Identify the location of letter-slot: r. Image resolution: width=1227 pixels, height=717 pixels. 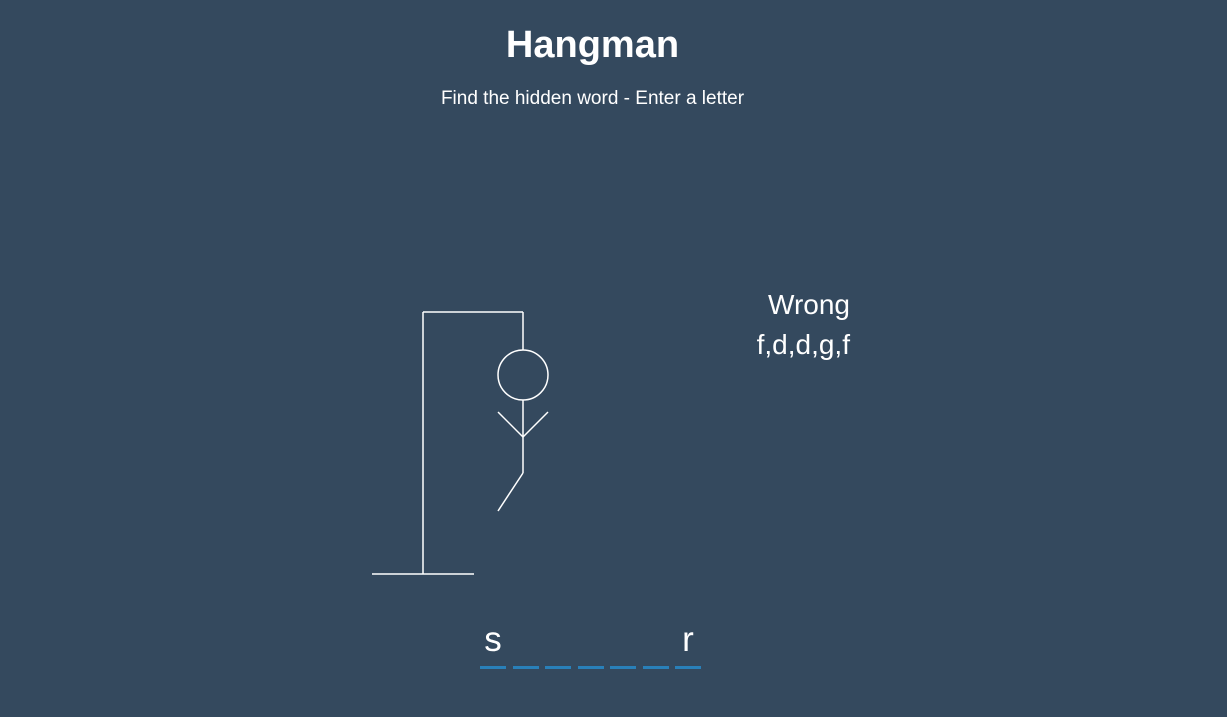
(688, 640).